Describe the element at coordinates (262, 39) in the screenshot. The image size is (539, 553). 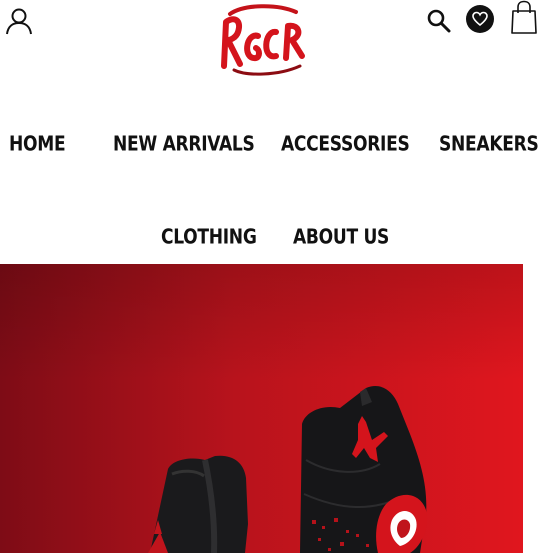
I see `brand-logo` at that location.